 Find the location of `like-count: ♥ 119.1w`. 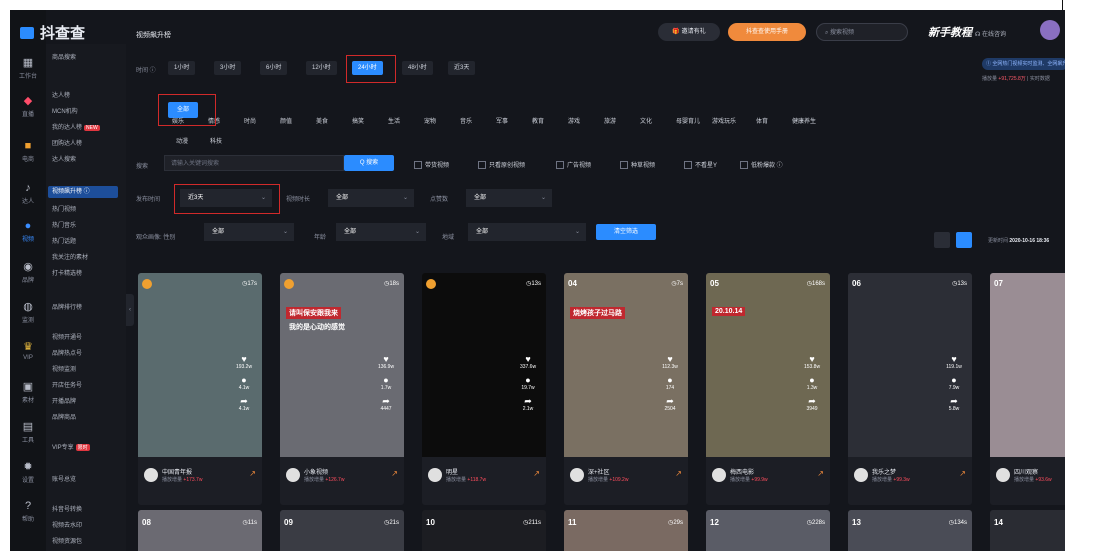

like-count: ♥ 119.1w is located at coordinates (954, 363).